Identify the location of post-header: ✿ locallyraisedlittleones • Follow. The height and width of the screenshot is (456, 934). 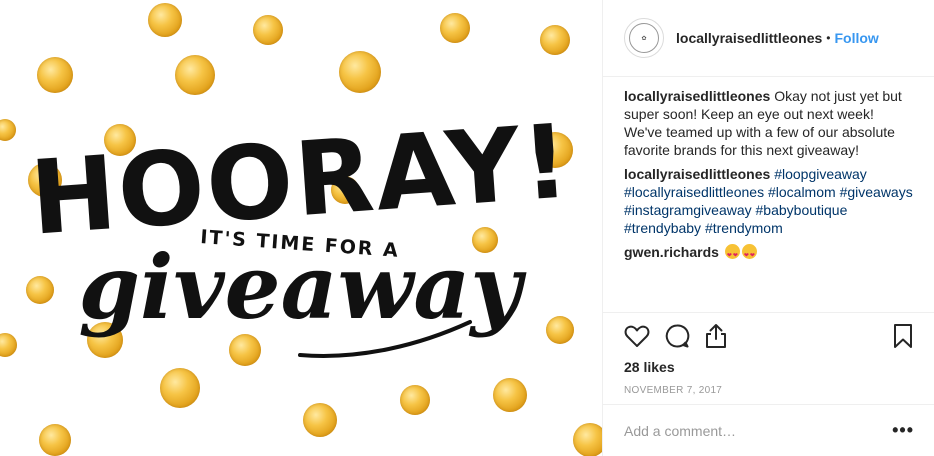
(768, 38).